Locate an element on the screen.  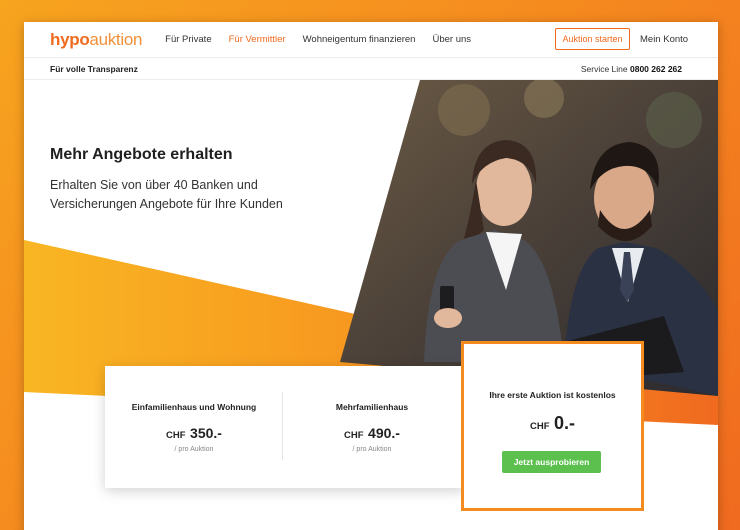
nav-link-fuer-private: Für Private is located at coordinates (188, 39).